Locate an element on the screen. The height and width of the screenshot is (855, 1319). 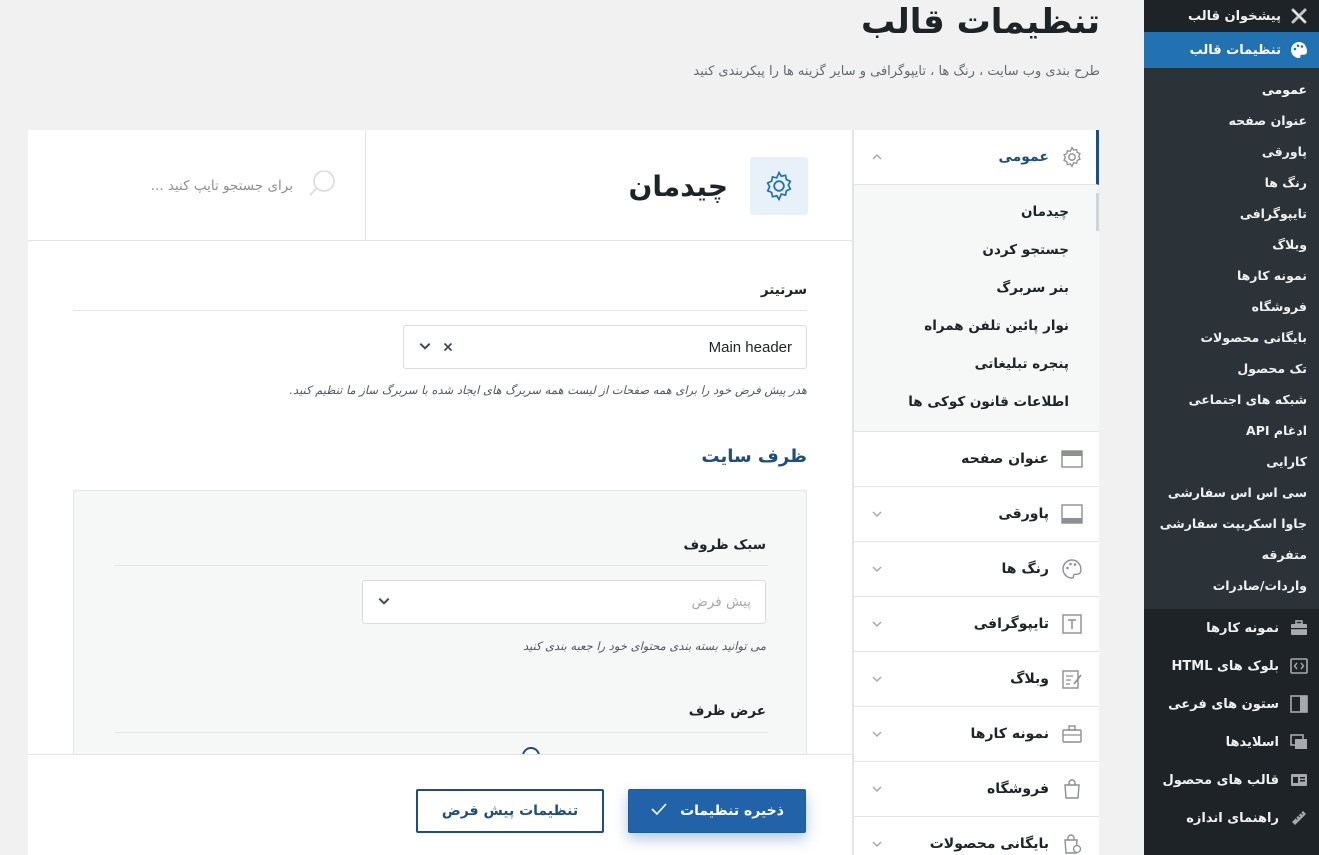
container-width-label: عرض ظرف is located at coordinates (727, 711).